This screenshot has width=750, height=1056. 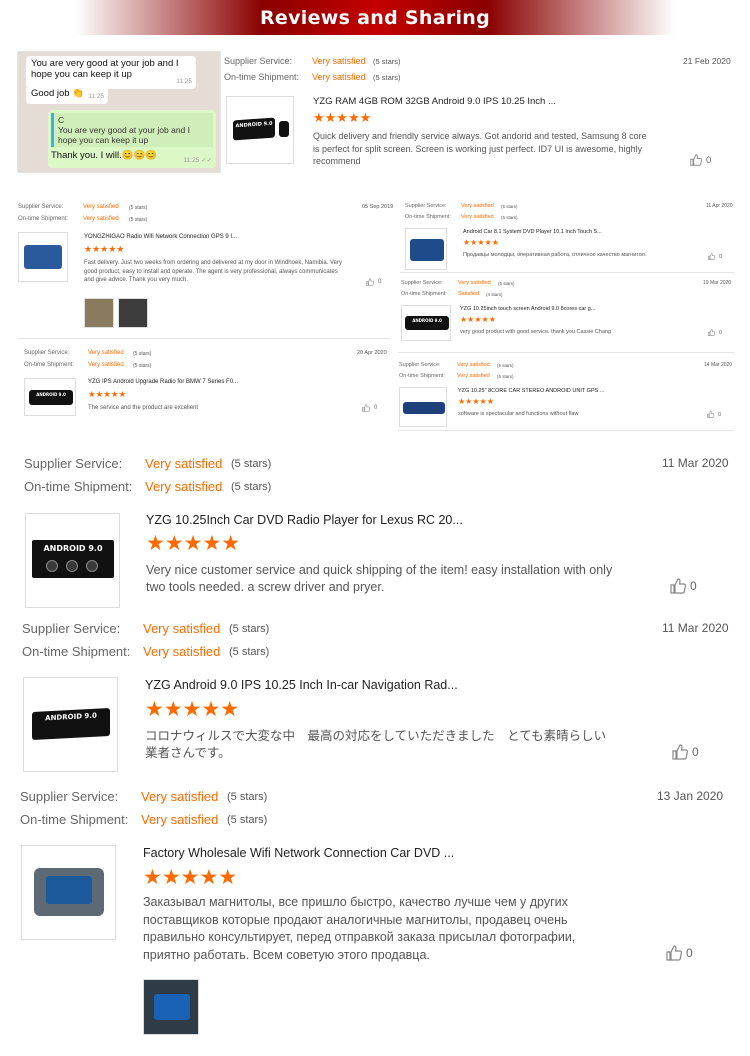 I want to click on review-date: 21 Feb 2020, so click(x=707, y=61).